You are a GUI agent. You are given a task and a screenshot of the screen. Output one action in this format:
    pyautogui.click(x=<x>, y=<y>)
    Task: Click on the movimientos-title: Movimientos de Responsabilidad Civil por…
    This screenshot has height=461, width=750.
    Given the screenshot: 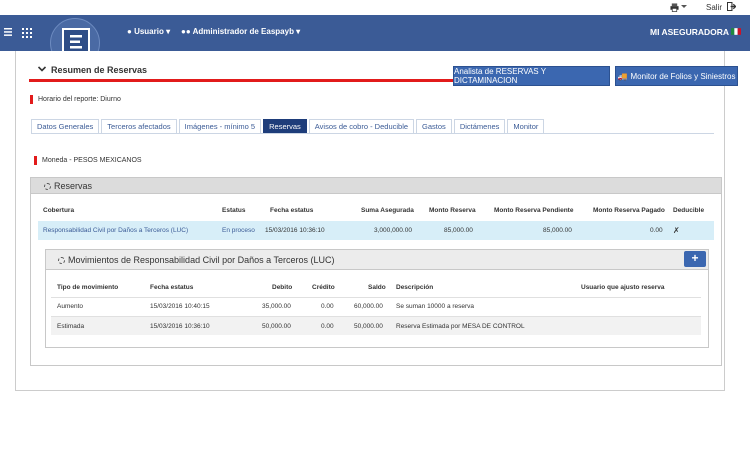 What is the action you would take?
    pyautogui.click(x=201, y=260)
    